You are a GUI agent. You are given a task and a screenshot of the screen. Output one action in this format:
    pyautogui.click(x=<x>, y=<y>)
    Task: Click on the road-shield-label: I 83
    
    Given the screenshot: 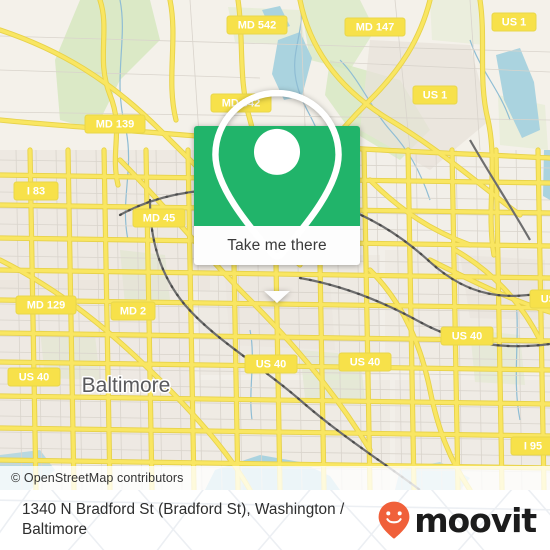 What is the action you would take?
    pyautogui.click(x=36, y=191)
    